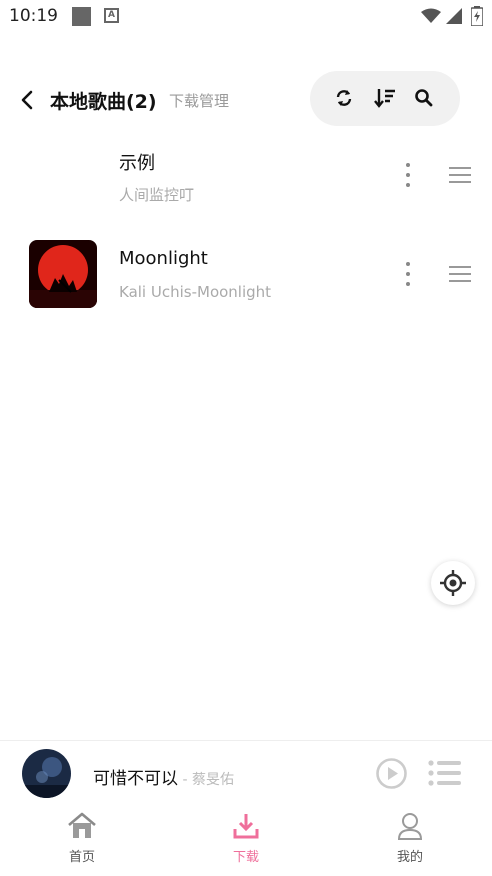  What do you see at coordinates (245, 857) in the screenshot?
I see `nav-download-label: 下载` at bounding box center [245, 857].